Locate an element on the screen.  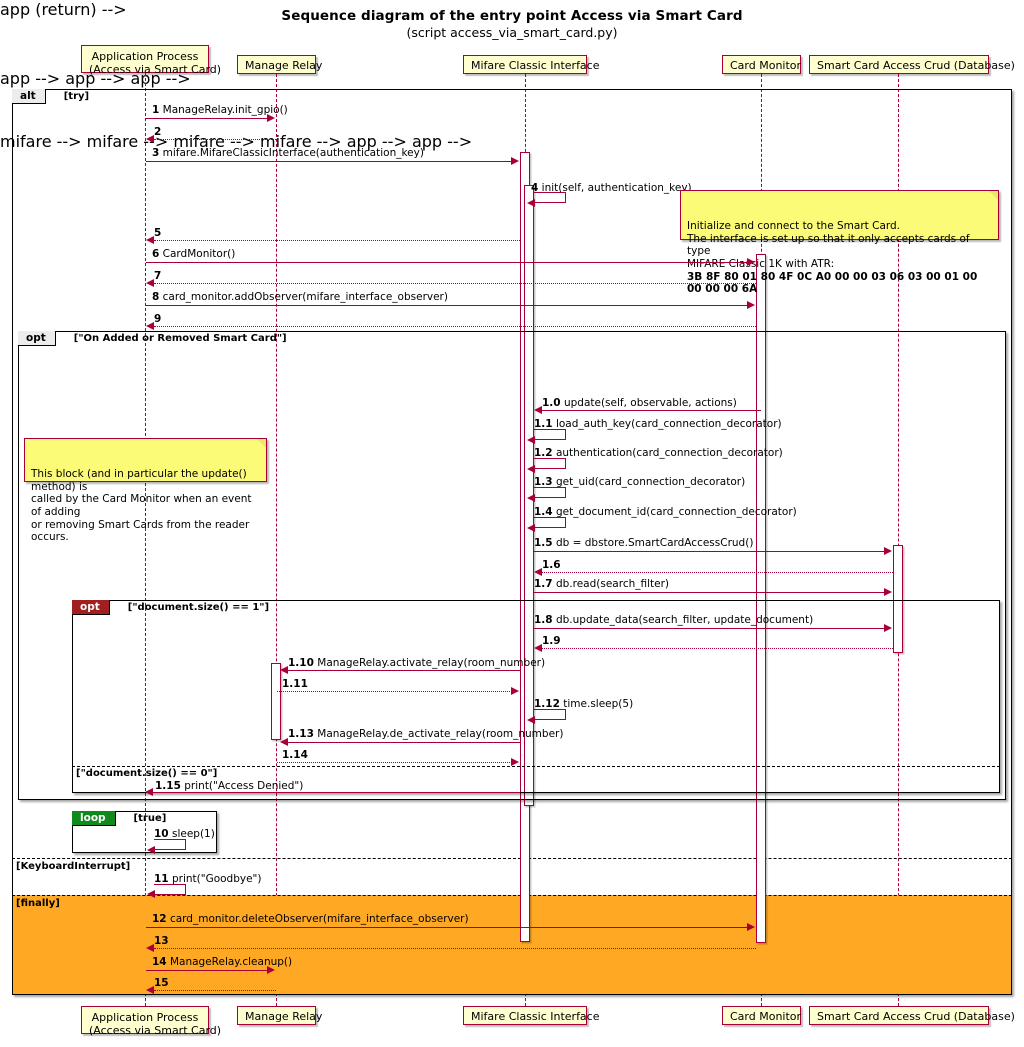
message-1-1-arrow is located at coordinates (531, 440).